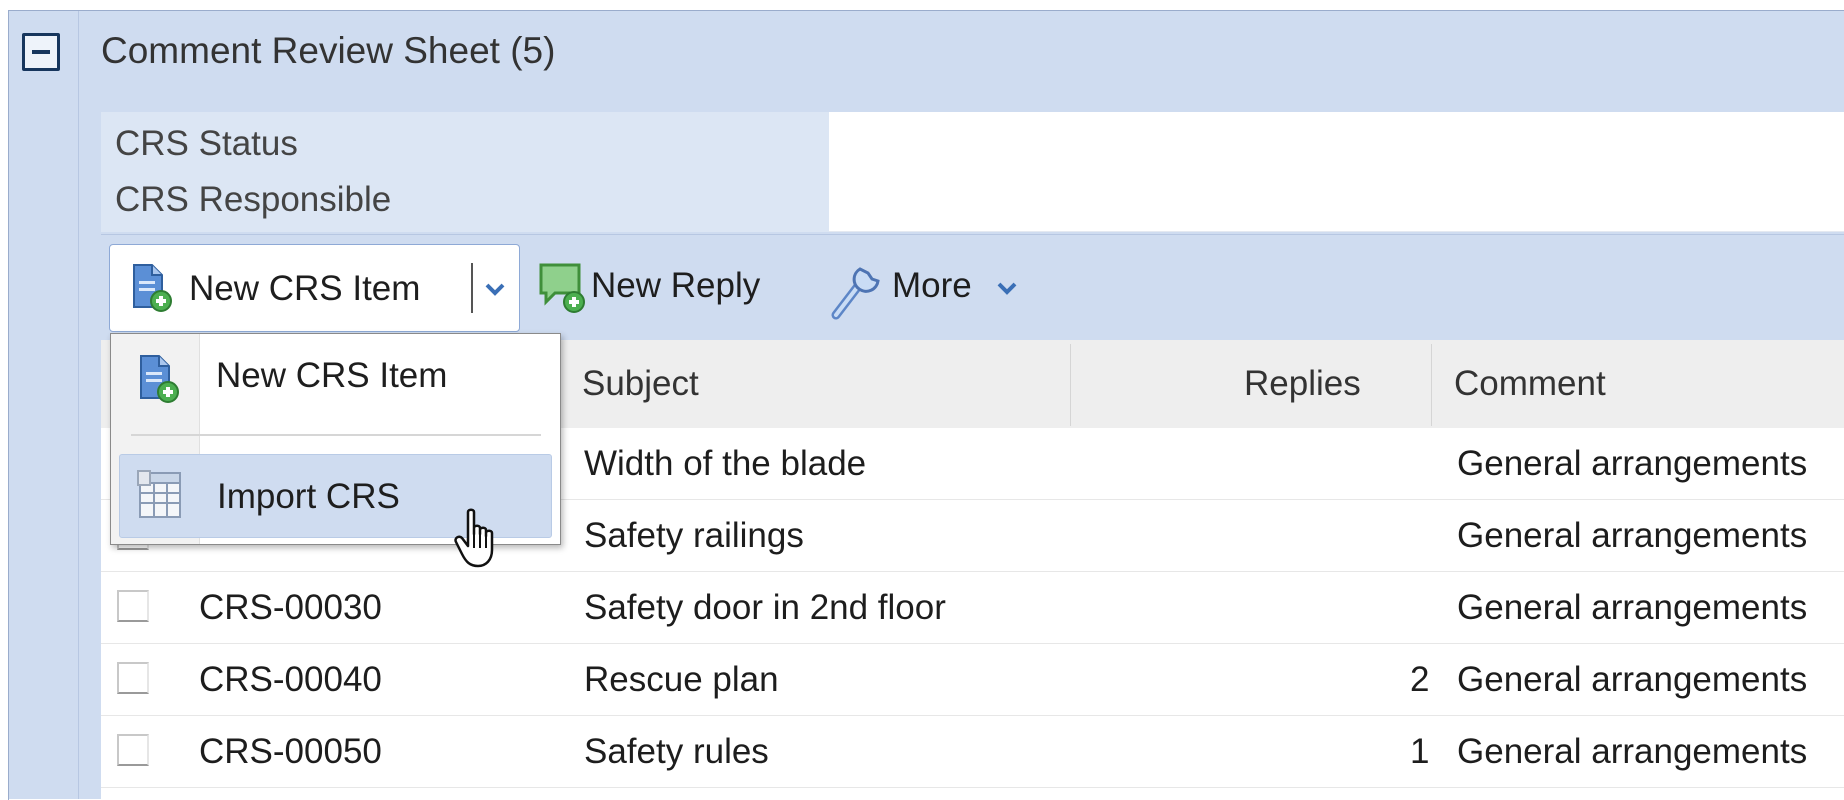  Describe the element at coordinates (308, 496) in the screenshot. I see `menu-item-label: Import CRS` at that location.